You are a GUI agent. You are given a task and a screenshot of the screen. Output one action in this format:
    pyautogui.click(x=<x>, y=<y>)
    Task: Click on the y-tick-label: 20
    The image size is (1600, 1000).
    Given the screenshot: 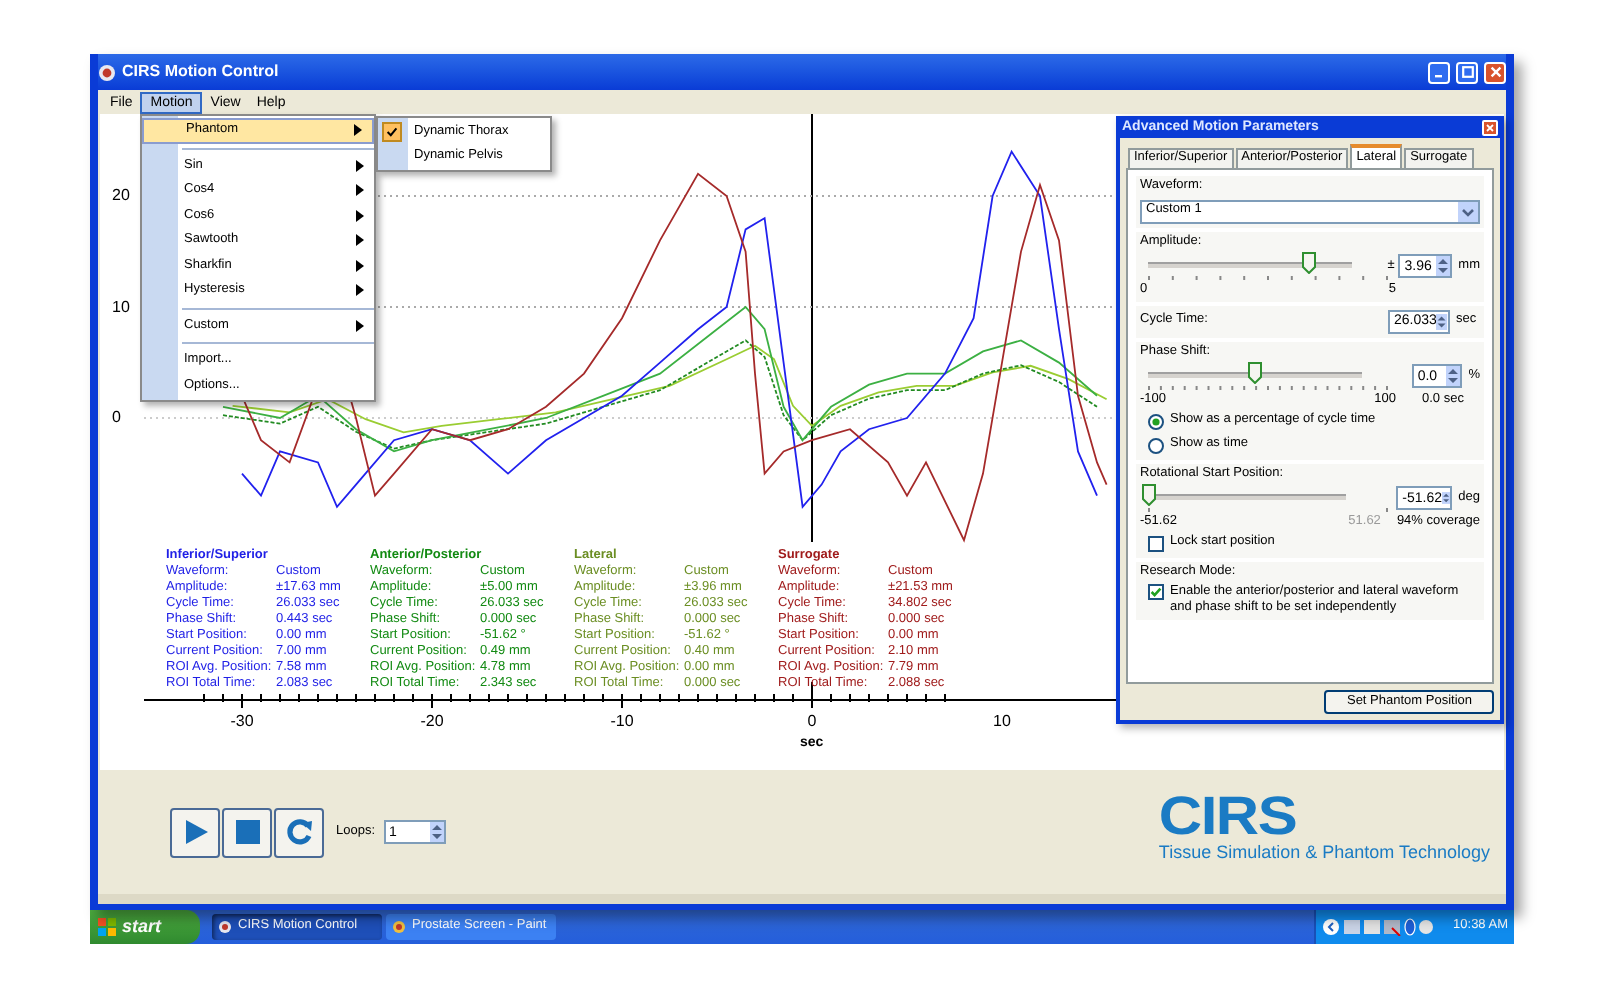 What is the action you would take?
    pyautogui.click(x=121, y=196)
    